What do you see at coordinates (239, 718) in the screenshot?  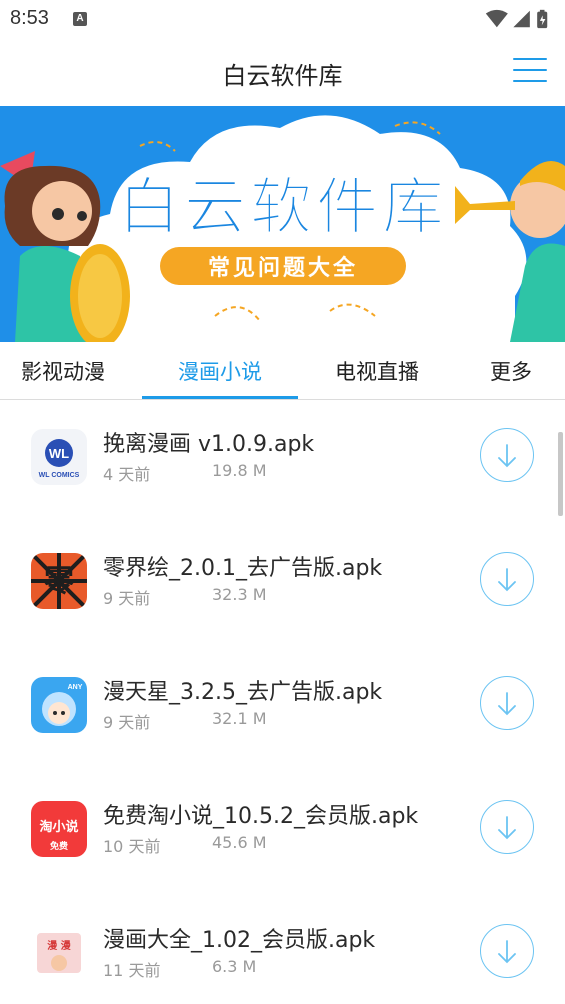 I see `app-size: 32.1 M` at bounding box center [239, 718].